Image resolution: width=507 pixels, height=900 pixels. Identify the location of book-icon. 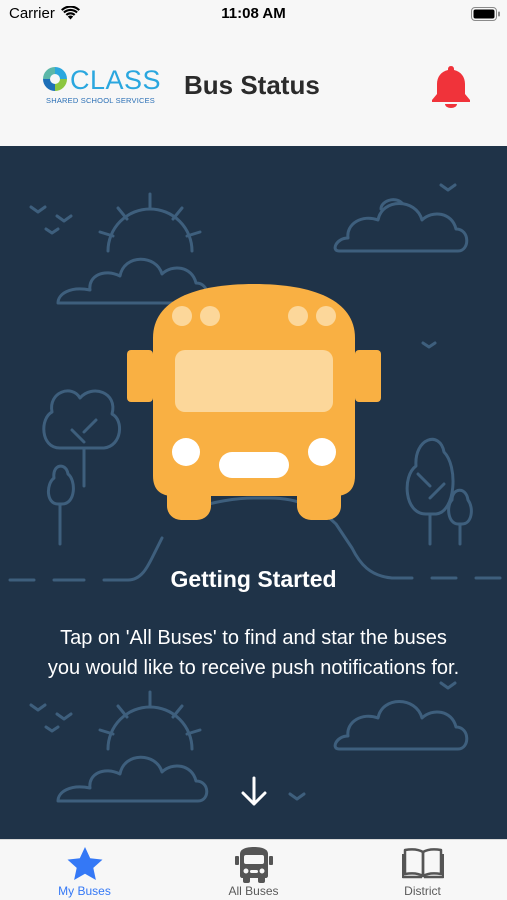
(422, 863).